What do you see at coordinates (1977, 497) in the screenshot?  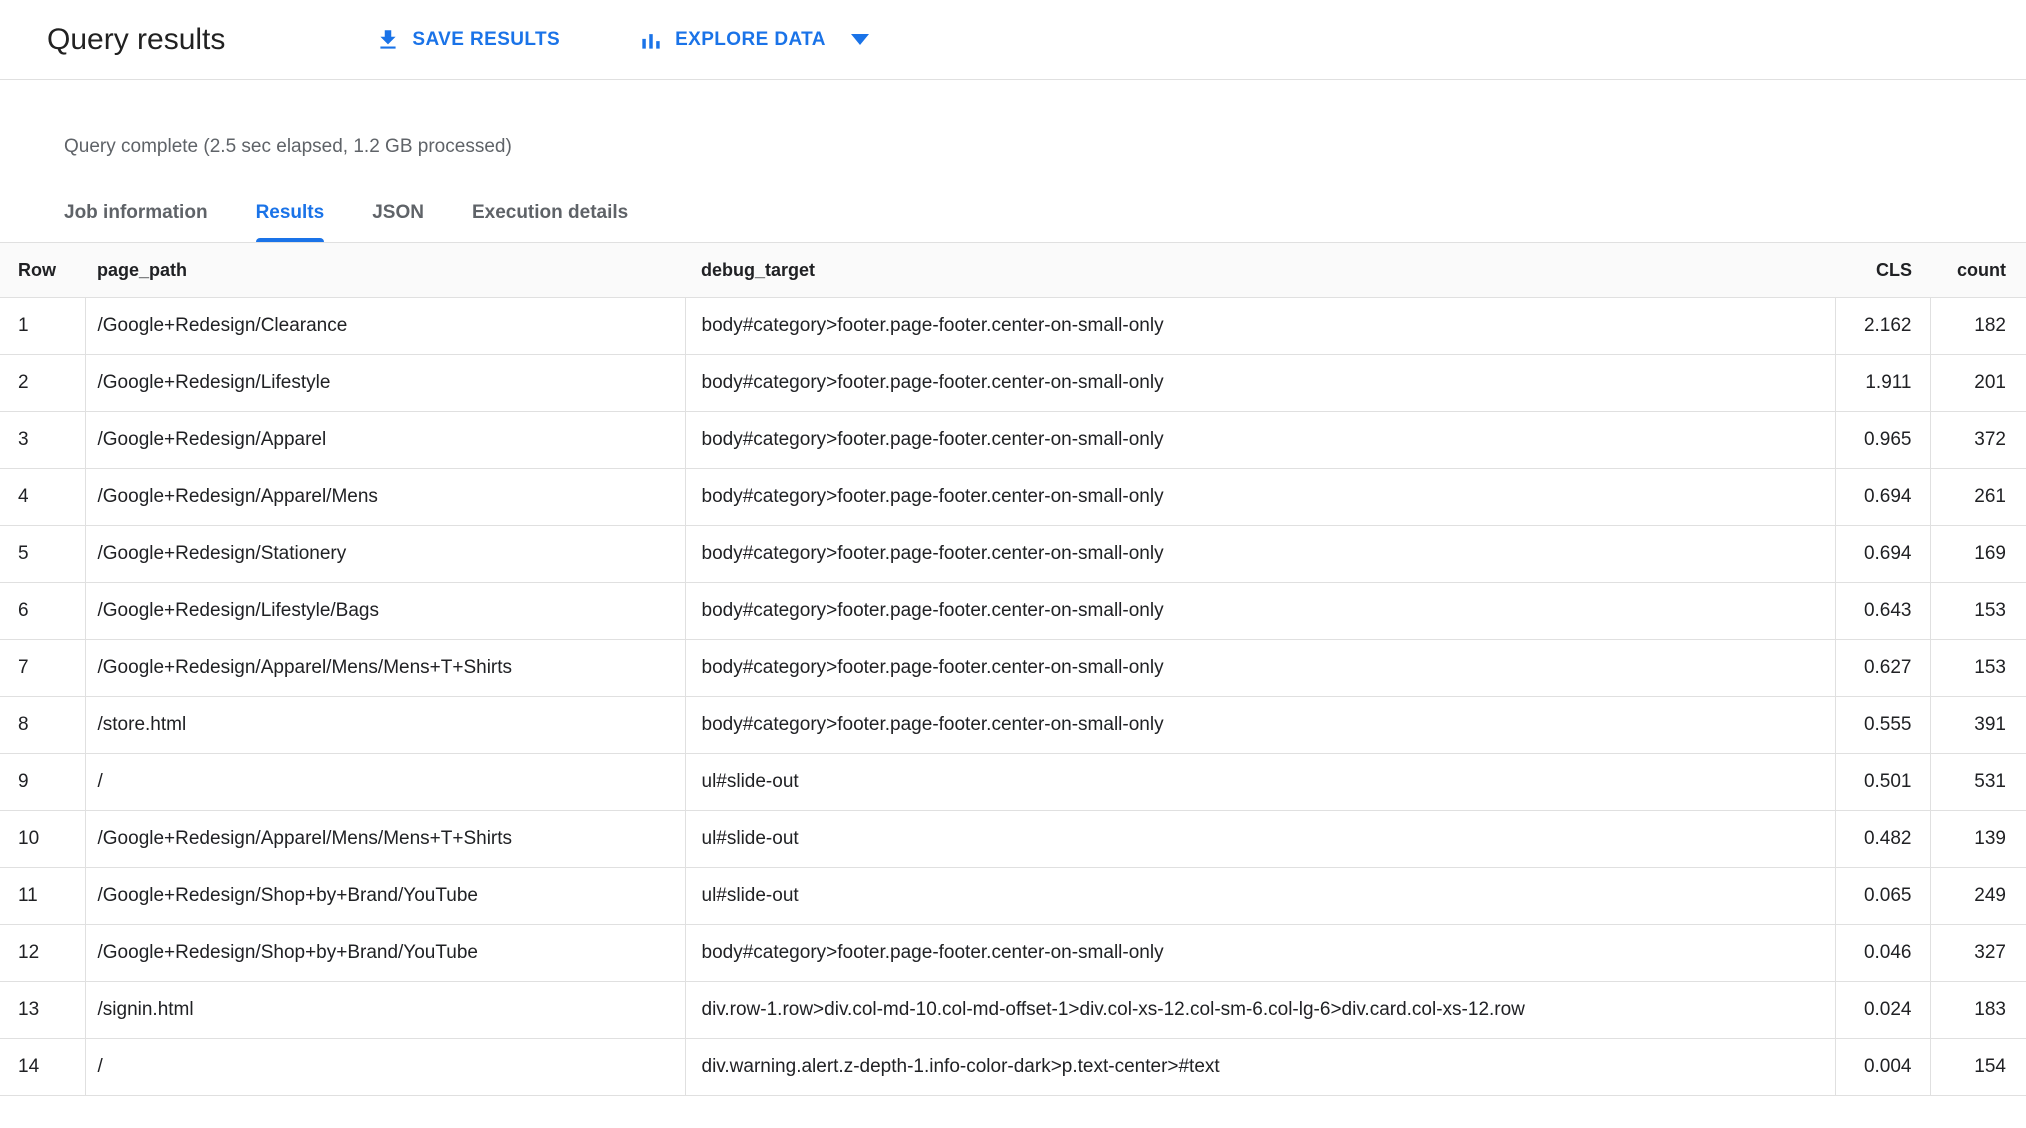 I see `cell-count: 261` at bounding box center [1977, 497].